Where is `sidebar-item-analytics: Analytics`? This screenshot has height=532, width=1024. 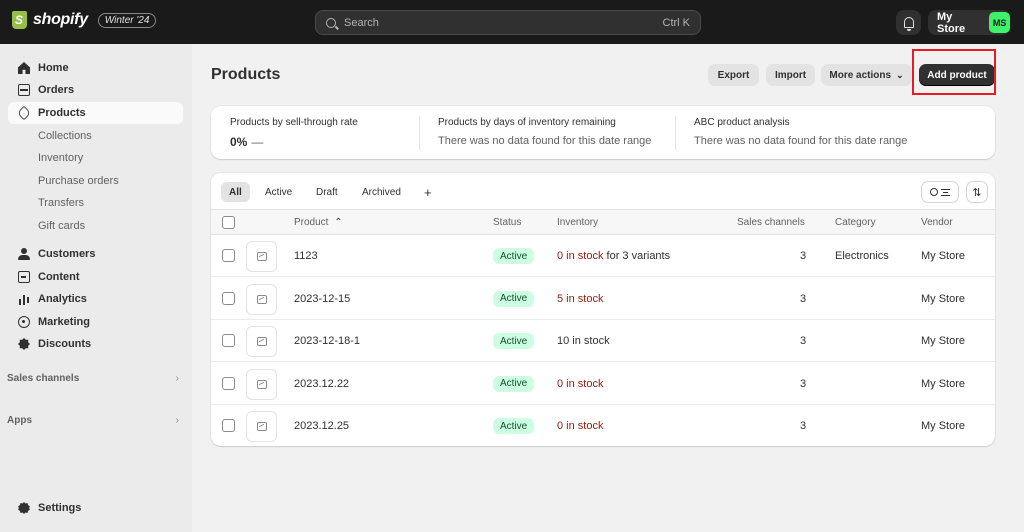
sidebar-item-analytics: Analytics is located at coordinates (95, 299).